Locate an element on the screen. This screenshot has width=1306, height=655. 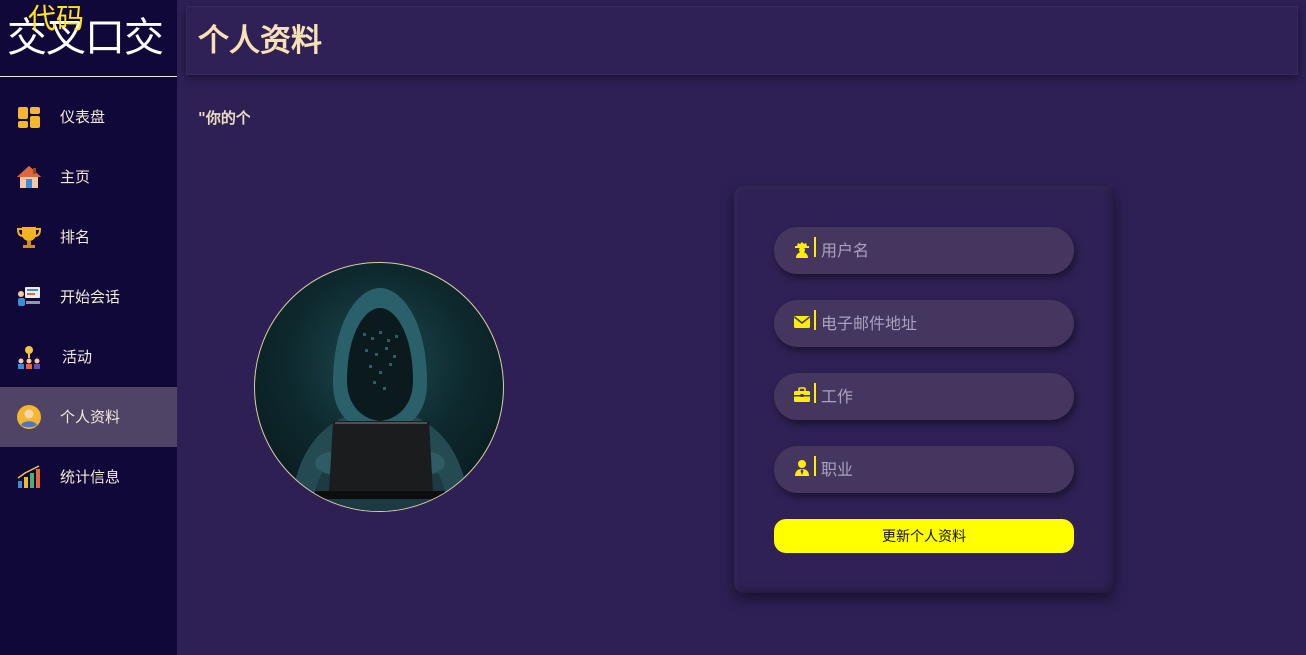
sidebar-item-start-session: 开始会话 is located at coordinates (88, 297).